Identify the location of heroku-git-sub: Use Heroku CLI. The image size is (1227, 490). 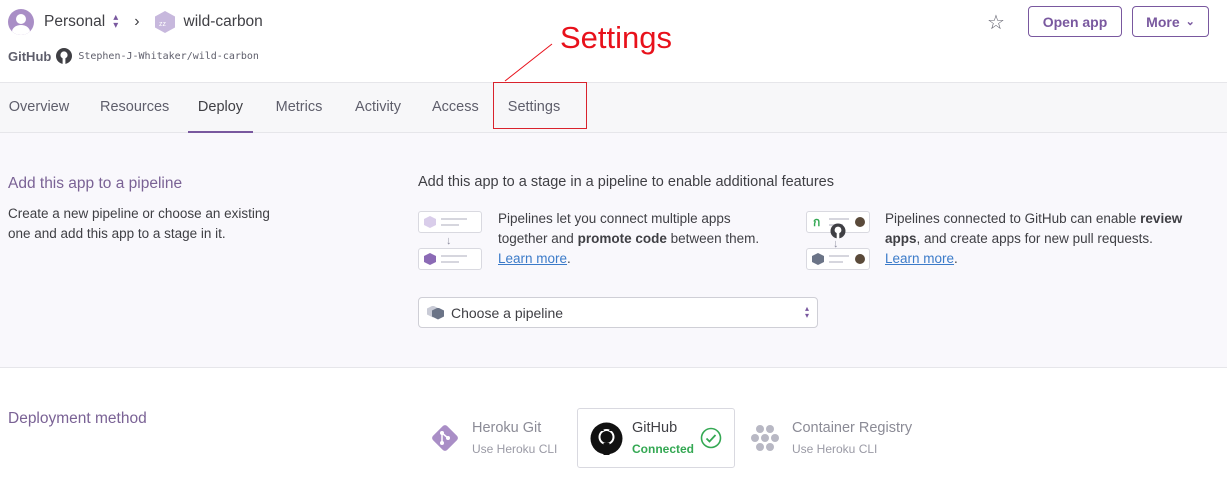
(515, 449).